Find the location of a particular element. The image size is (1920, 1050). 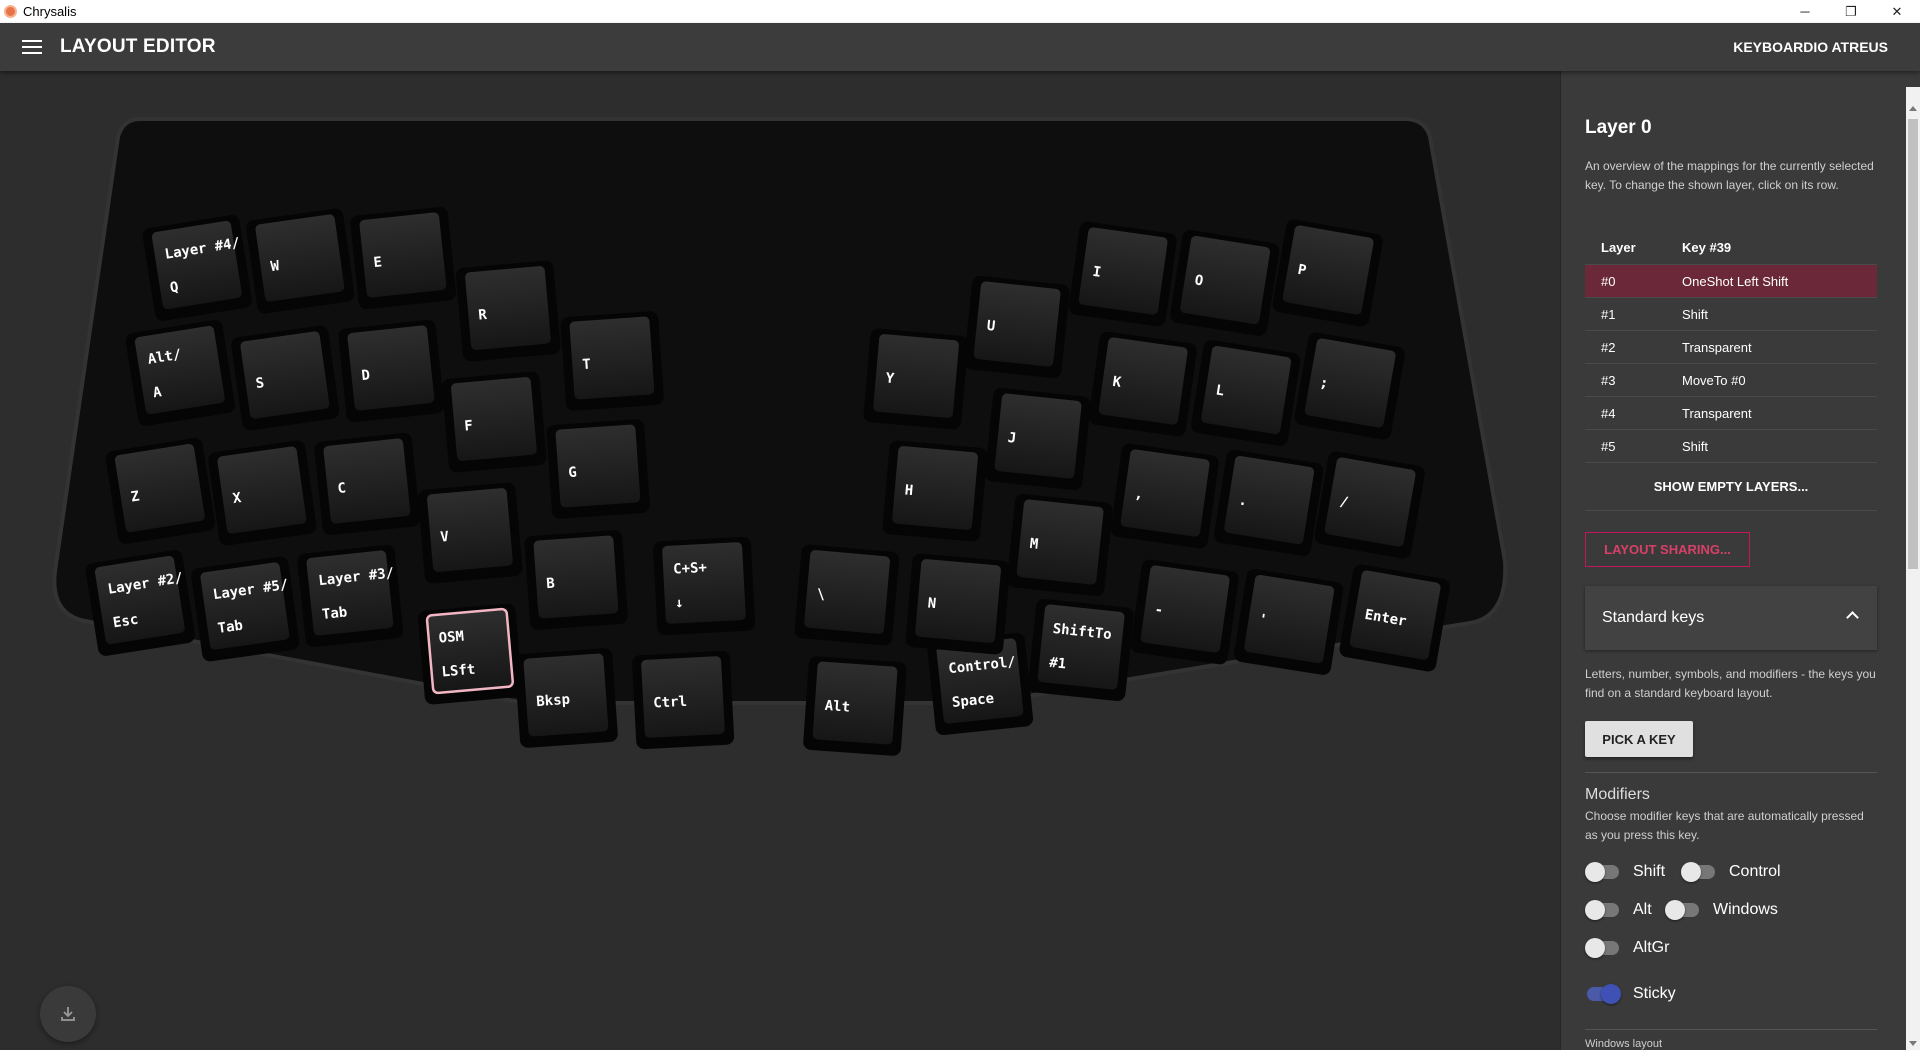

alt-switch is located at coordinates (1603, 910).